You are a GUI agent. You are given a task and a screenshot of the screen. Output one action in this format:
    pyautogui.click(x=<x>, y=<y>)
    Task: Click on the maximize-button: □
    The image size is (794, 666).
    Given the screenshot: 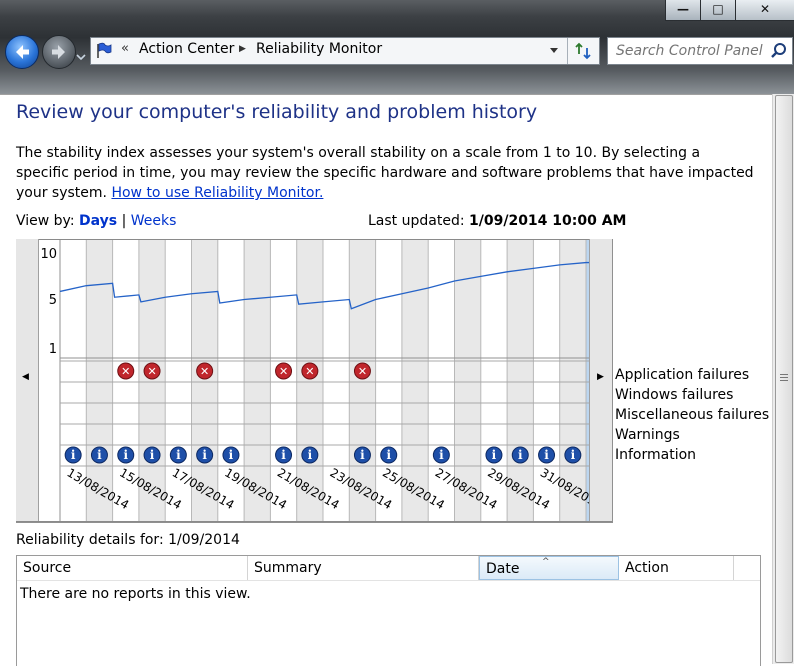 What is the action you would take?
    pyautogui.click(x=718, y=10)
    